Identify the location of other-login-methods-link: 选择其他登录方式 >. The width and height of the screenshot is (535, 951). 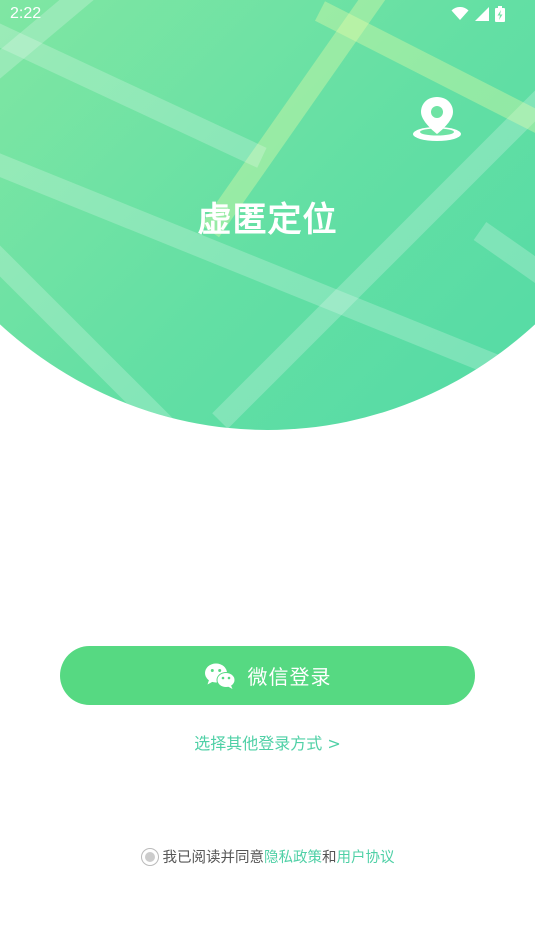
(267, 742).